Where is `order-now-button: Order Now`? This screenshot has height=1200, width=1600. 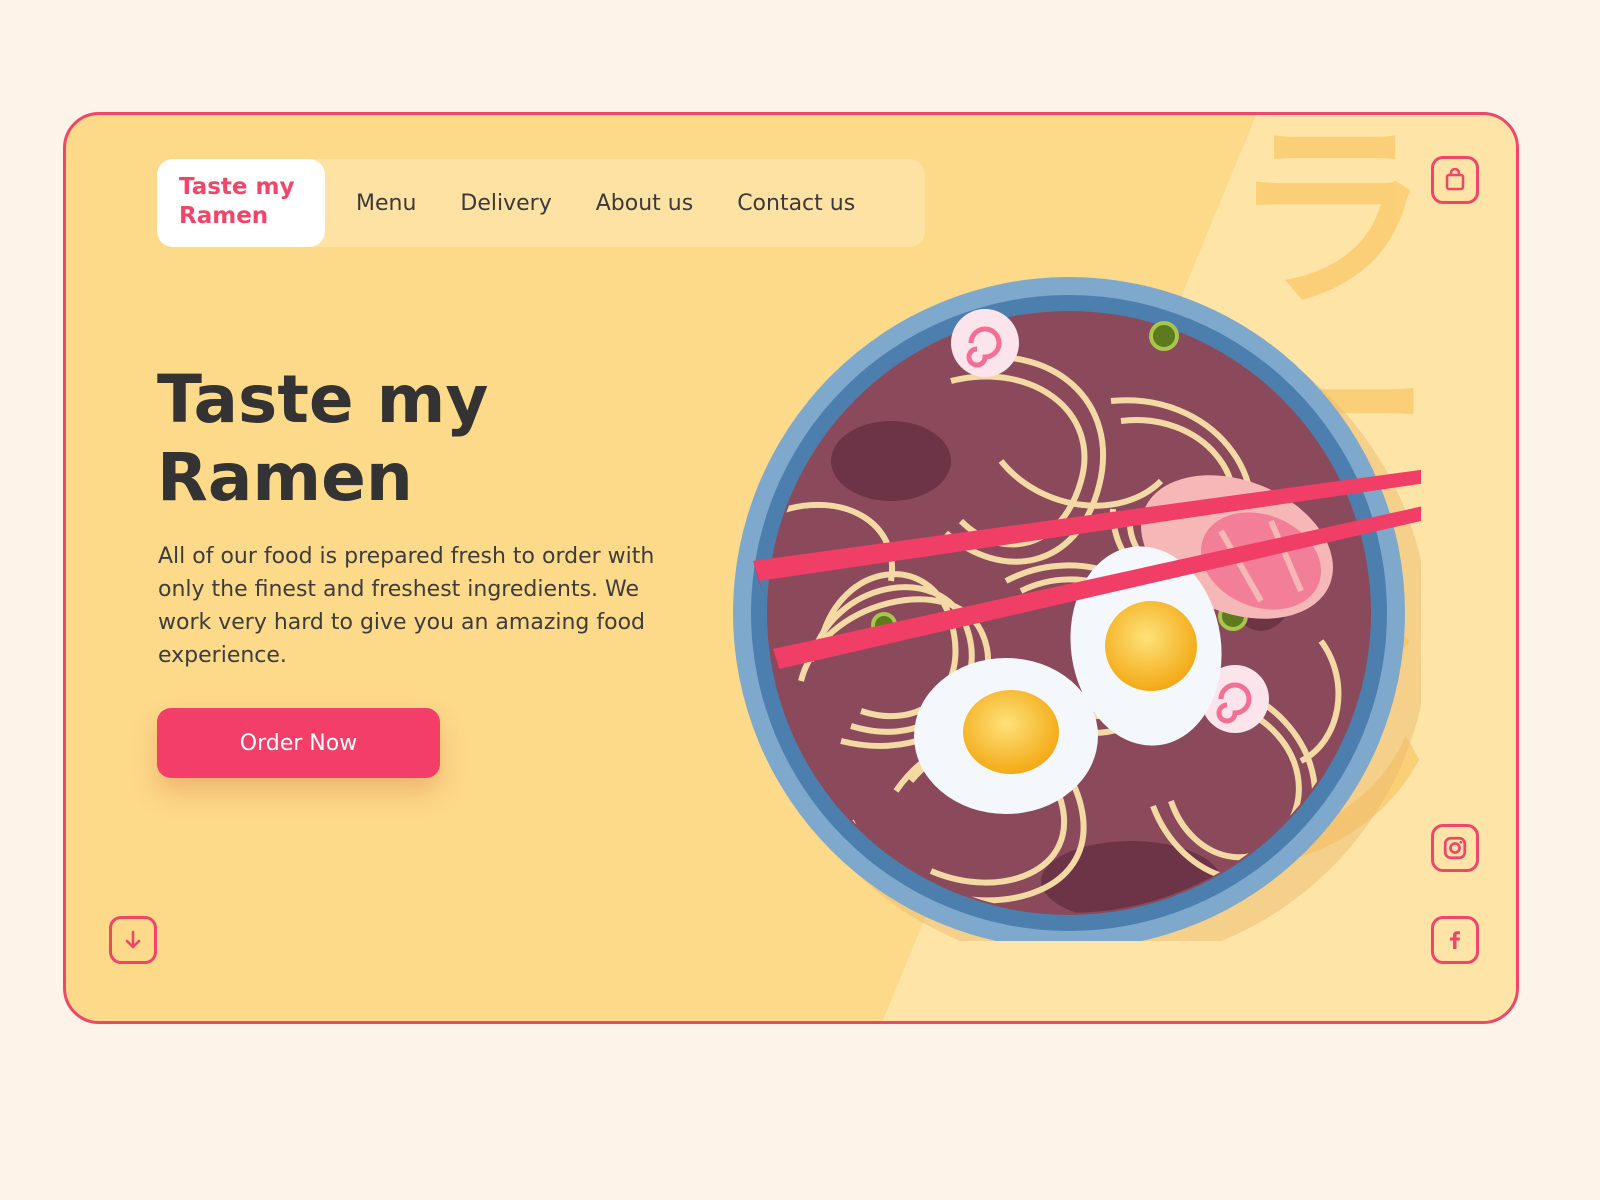
order-now-button: Order Now is located at coordinates (298, 743).